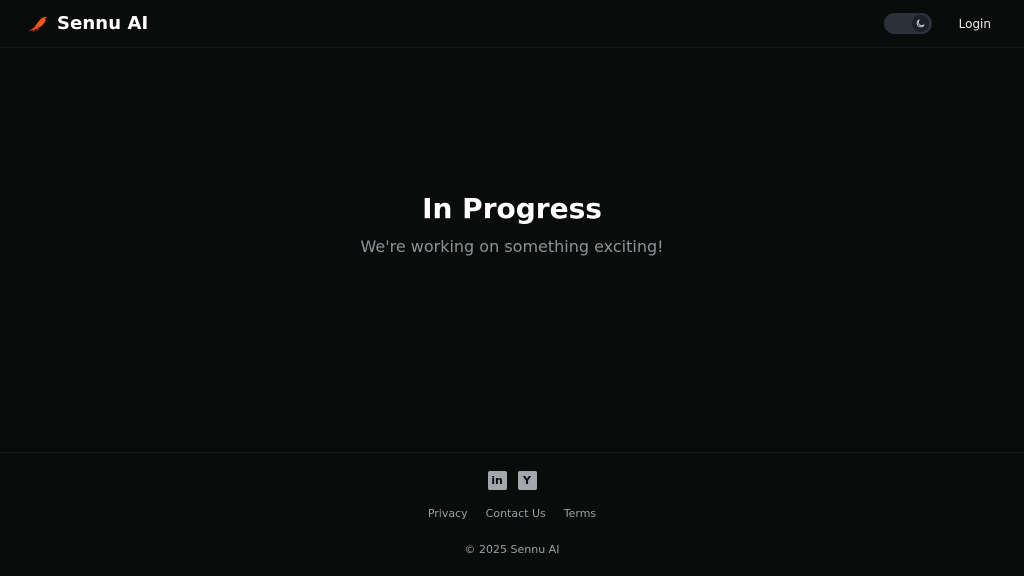 This screenshot has width=1024, height=576. I want to click on y-combinator-icon: Y, so click(527, 480).